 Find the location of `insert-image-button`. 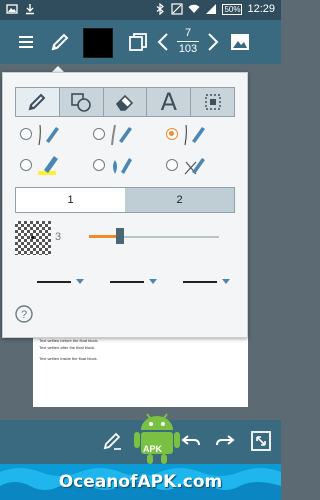

insert-image-button is located at coordinates (240, 42).